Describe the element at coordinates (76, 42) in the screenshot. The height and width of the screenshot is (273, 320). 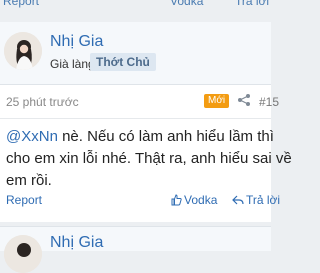
I see `username: Nhị Gia` at that location.